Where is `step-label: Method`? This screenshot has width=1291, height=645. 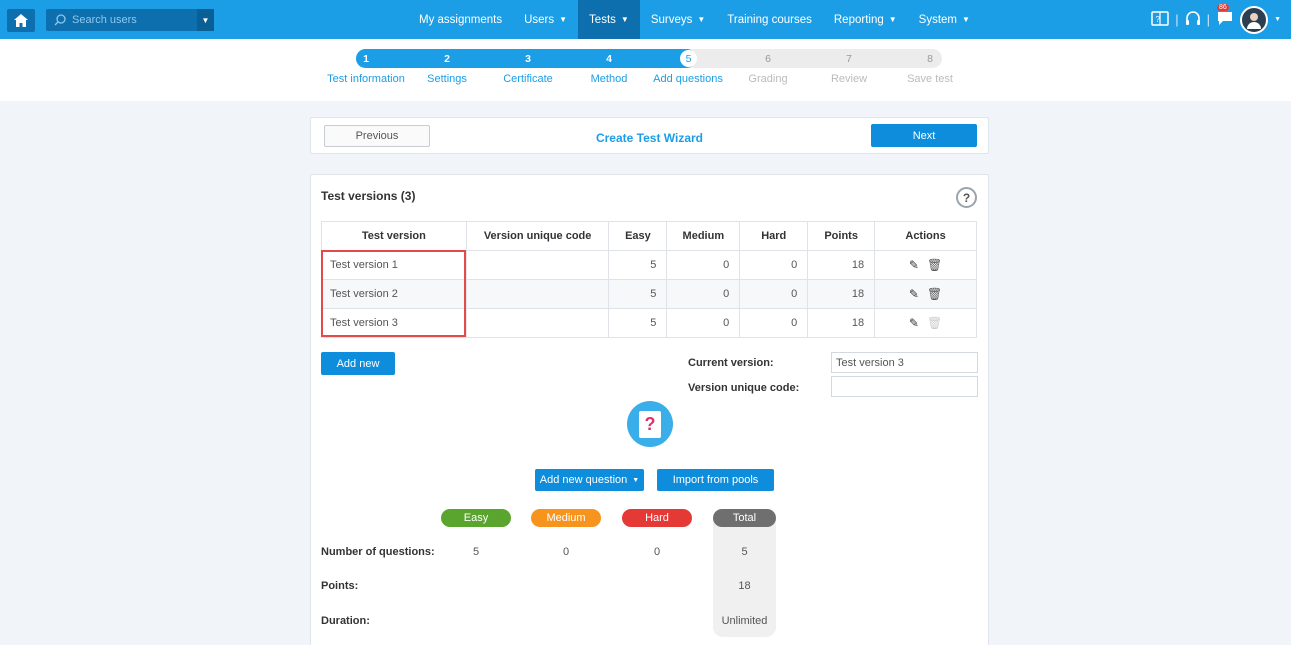 step-label: Method is located at coordinates (609, 79).